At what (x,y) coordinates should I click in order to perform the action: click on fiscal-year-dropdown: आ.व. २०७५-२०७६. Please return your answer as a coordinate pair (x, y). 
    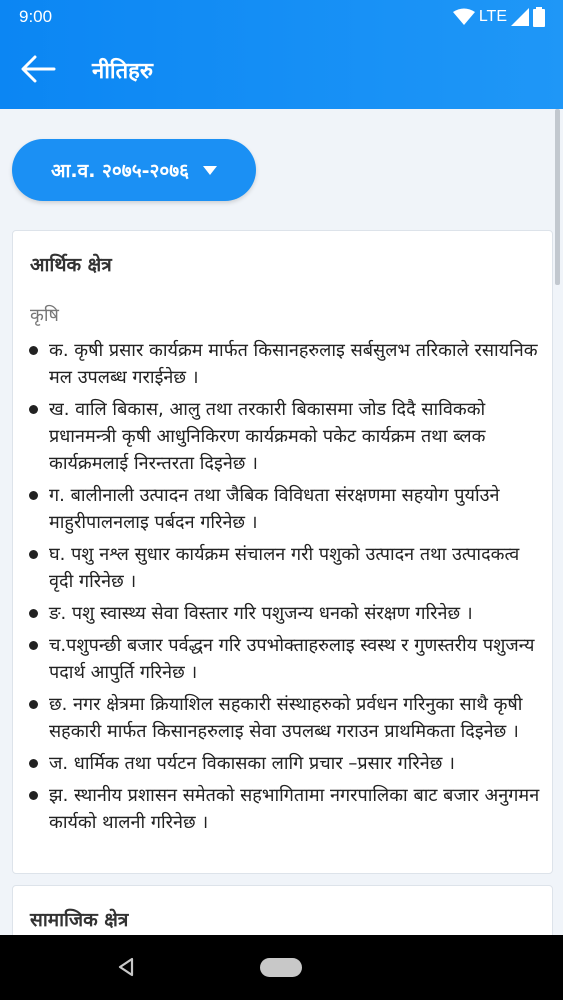
    Looking at the image, I should click on (134, 170).